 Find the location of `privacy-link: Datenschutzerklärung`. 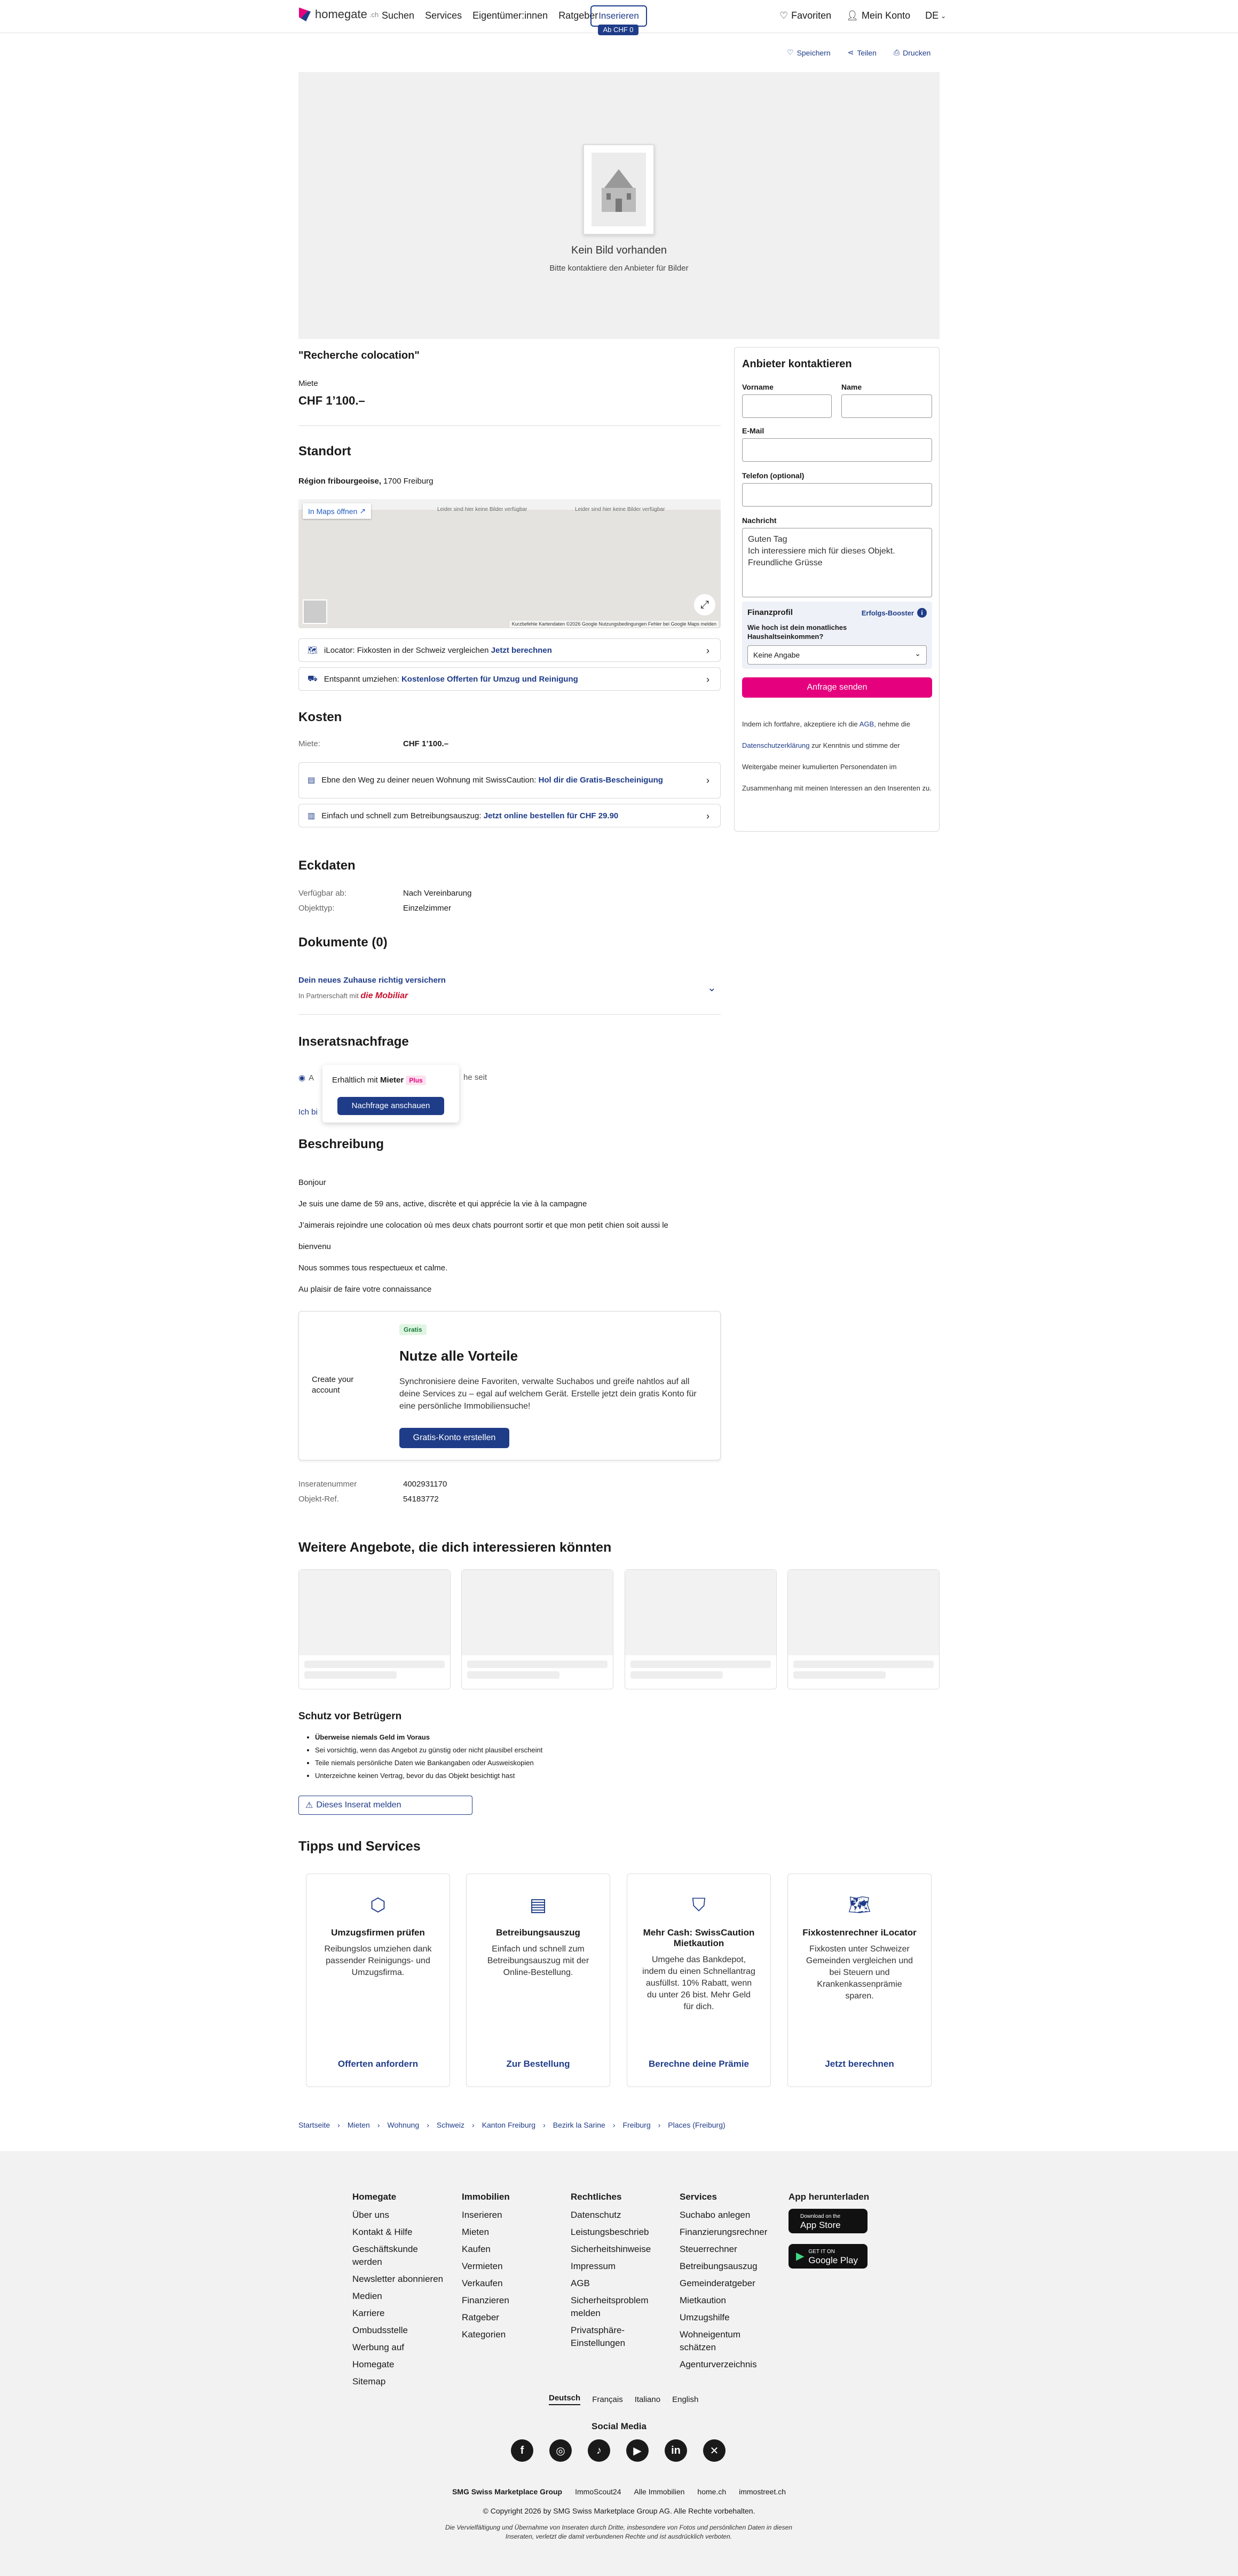

privacy-link: Datenschutzerklärung is located at coordinates (776, 745).